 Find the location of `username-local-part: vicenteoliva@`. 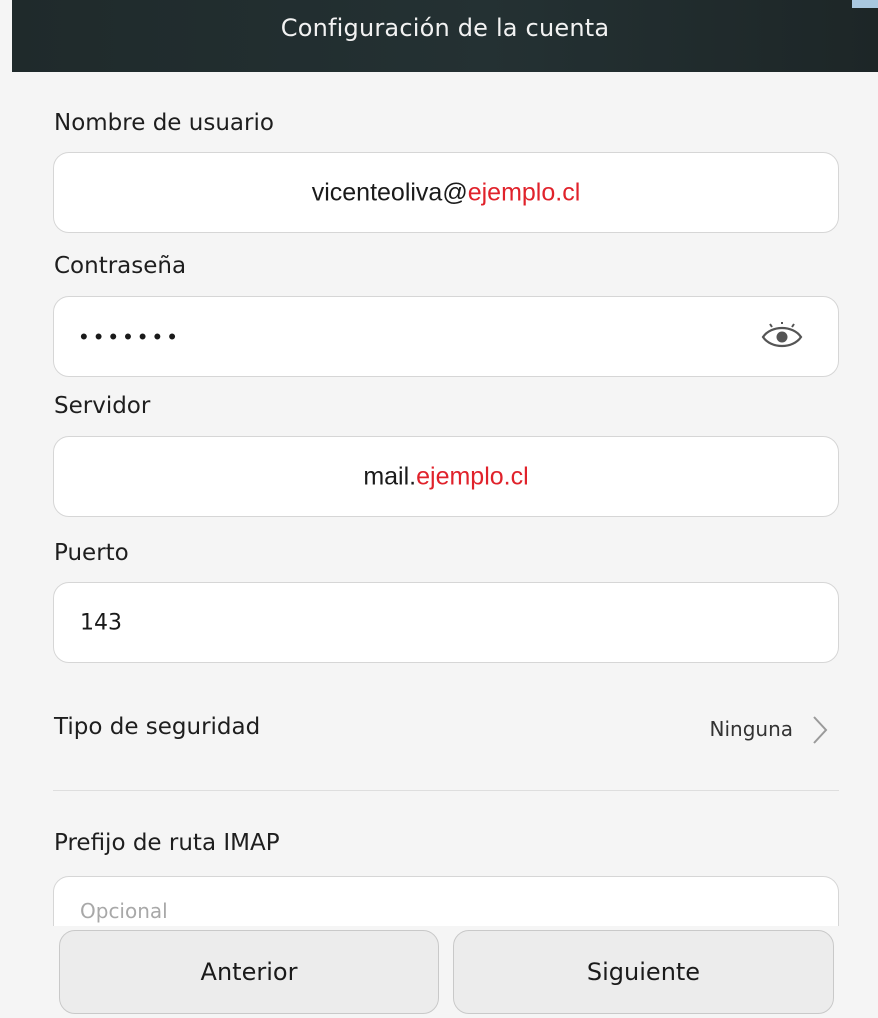

username-local-part: vicenteoliva@ is located at coordinates (389, 192).